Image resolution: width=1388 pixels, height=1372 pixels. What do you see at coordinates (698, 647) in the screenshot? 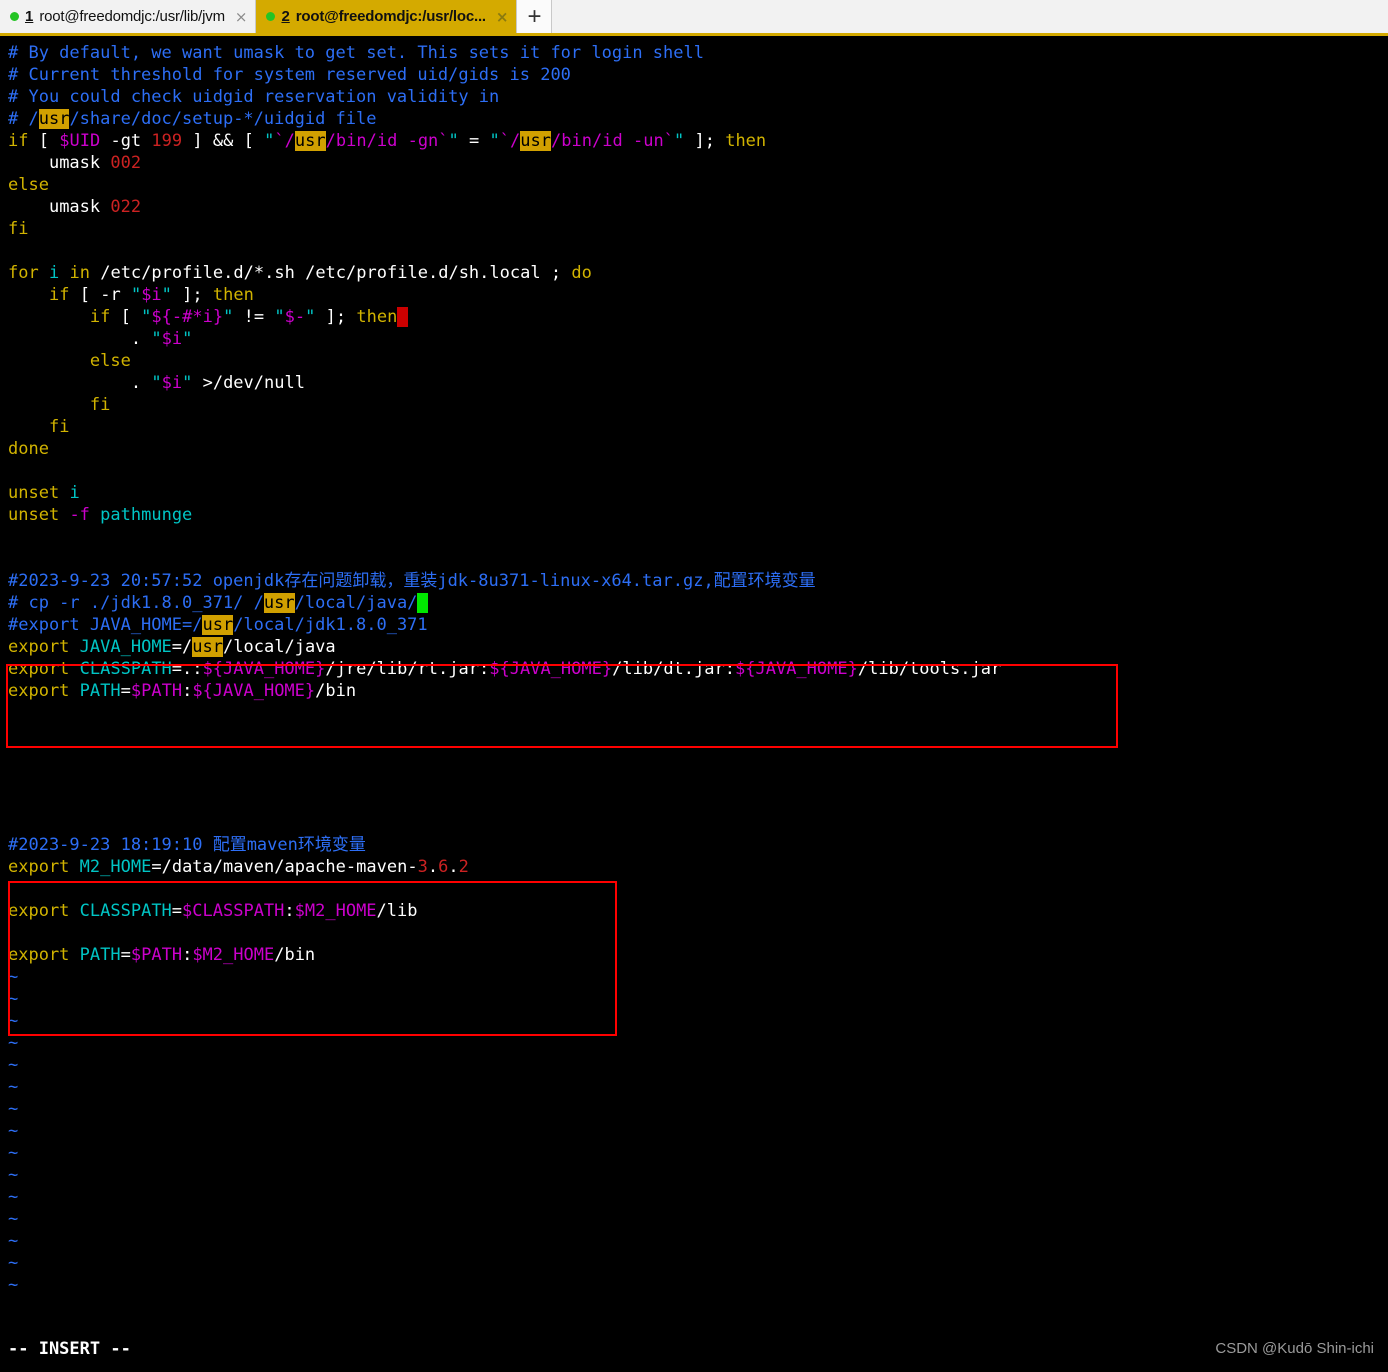
I see `code-line: export JAVA_HOME=/usr/local/java` at bounding box center [698, 647].